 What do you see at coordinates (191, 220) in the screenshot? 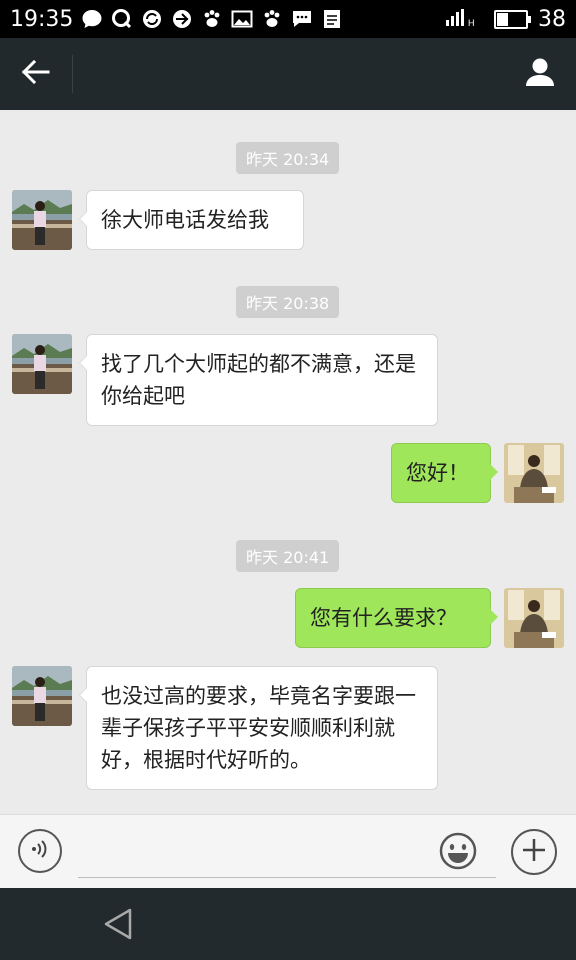
I see `incoming-message: 徐大师电话发给我` at bounding box center [191, 220].